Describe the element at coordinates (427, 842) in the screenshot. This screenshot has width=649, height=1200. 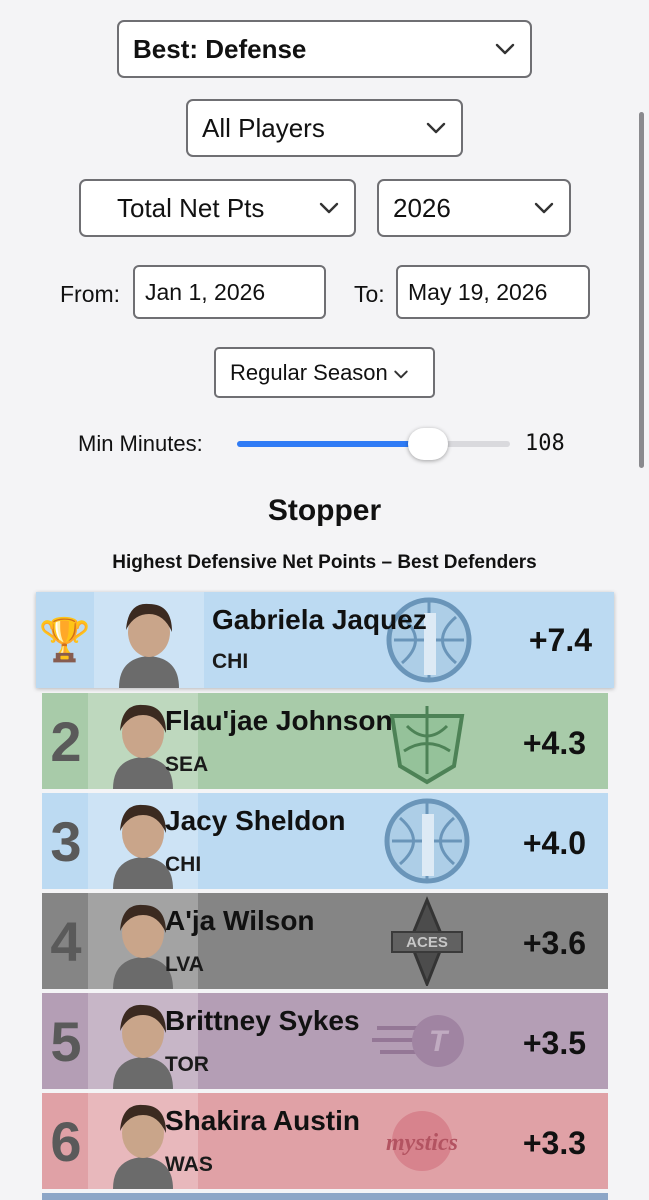
I see `chicago-sky-logo-icon` at that location.